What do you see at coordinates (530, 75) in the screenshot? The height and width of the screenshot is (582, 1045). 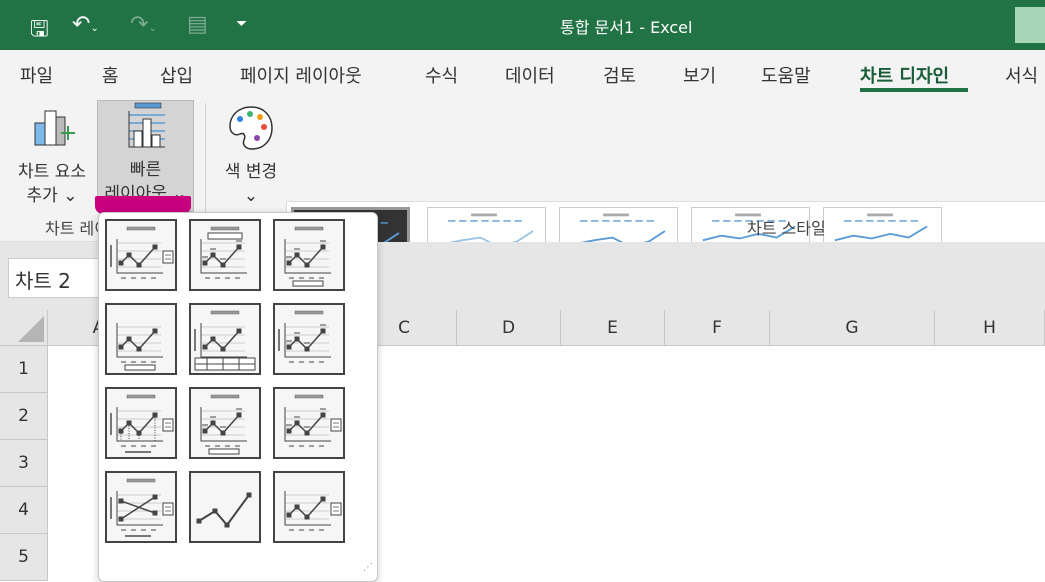 I see `tab-5: 데이터` at bounding box center [530, 75].